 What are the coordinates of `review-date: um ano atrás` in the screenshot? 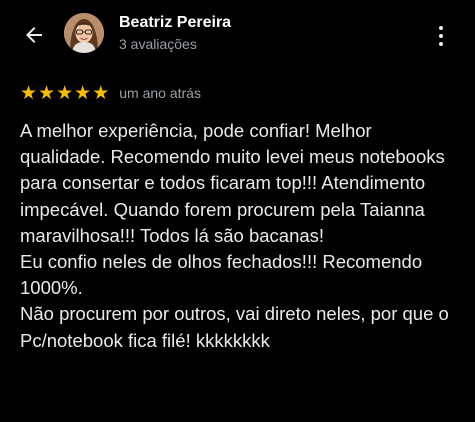 It's located at (160, 93).